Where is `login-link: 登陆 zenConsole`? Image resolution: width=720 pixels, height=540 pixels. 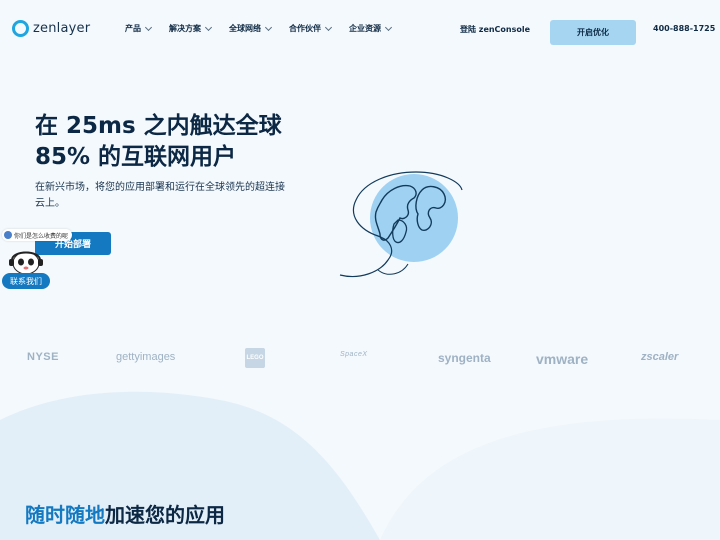 login-link: 登陆 zenConsole is located at coordinates (495, 29).